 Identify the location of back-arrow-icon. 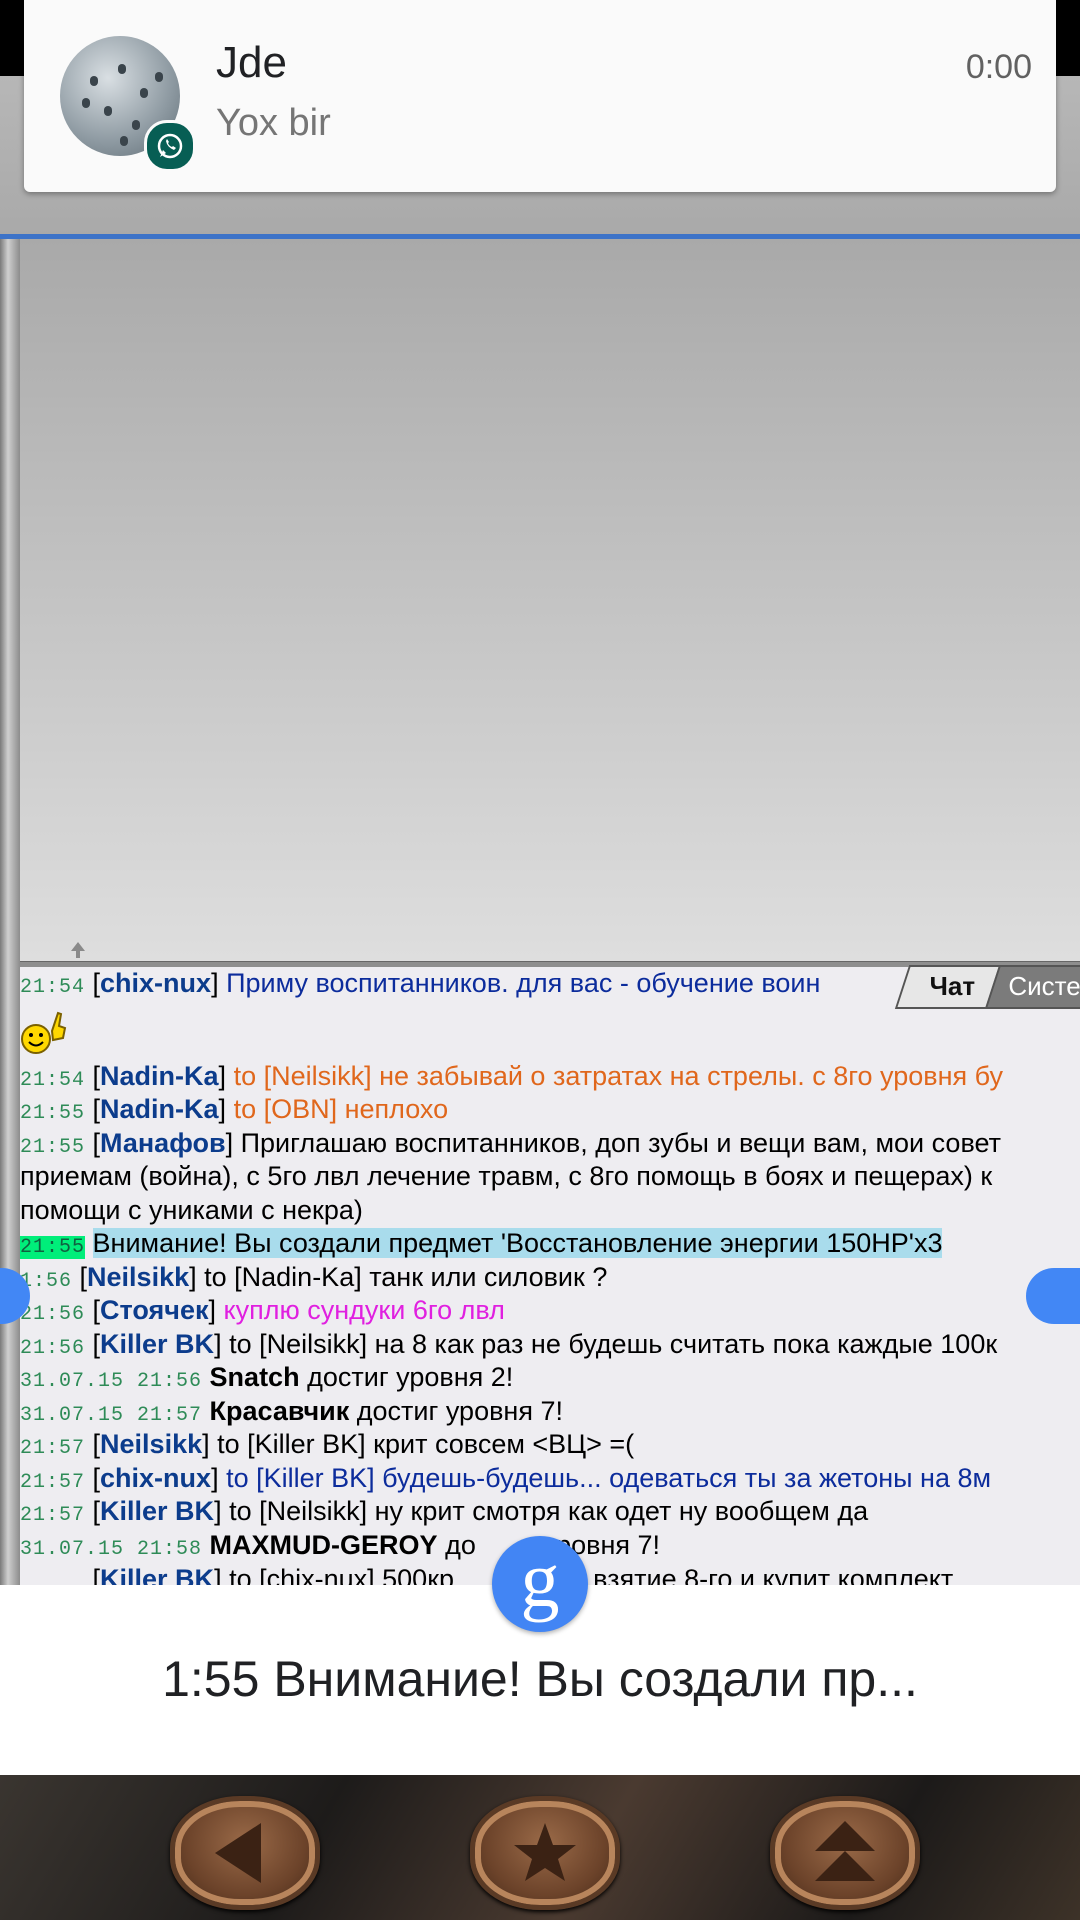
(238, 1853).